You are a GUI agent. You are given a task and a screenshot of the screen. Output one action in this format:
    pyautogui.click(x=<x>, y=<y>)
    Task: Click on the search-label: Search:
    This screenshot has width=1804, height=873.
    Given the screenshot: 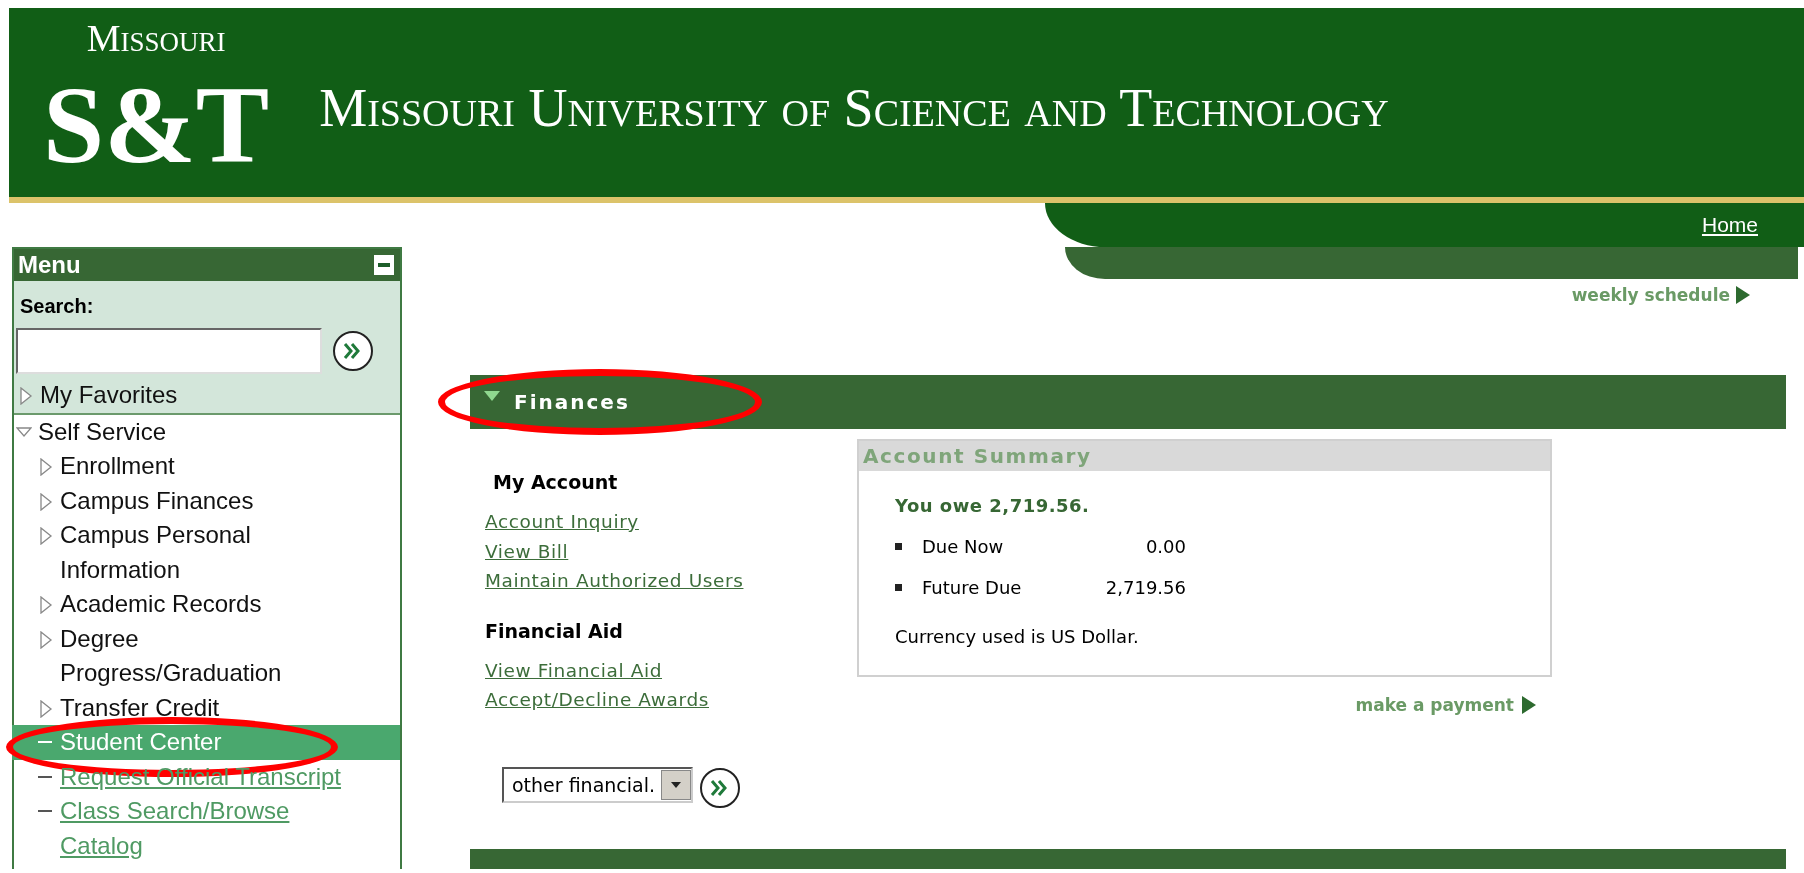 What is the action you would take?
    pyautogui.click(x=57, y=306)
    